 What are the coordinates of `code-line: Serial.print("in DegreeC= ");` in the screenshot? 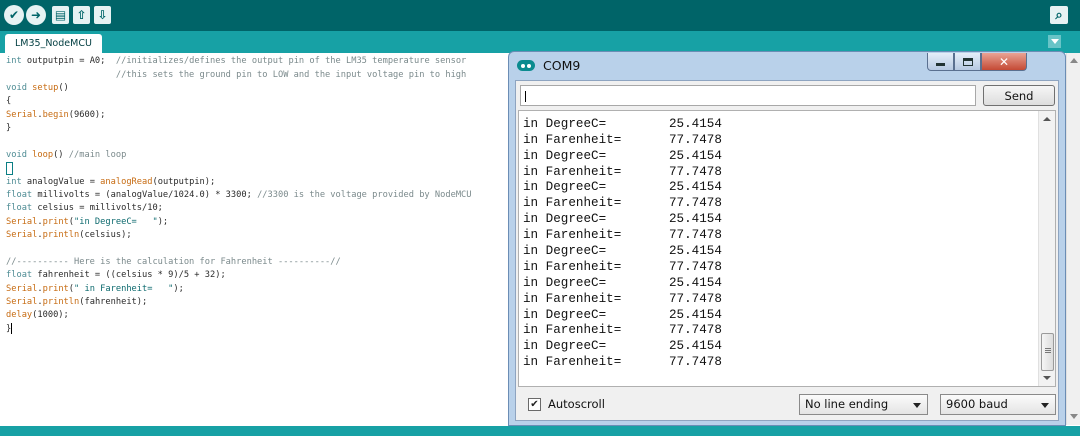 It's located at (87, 222).